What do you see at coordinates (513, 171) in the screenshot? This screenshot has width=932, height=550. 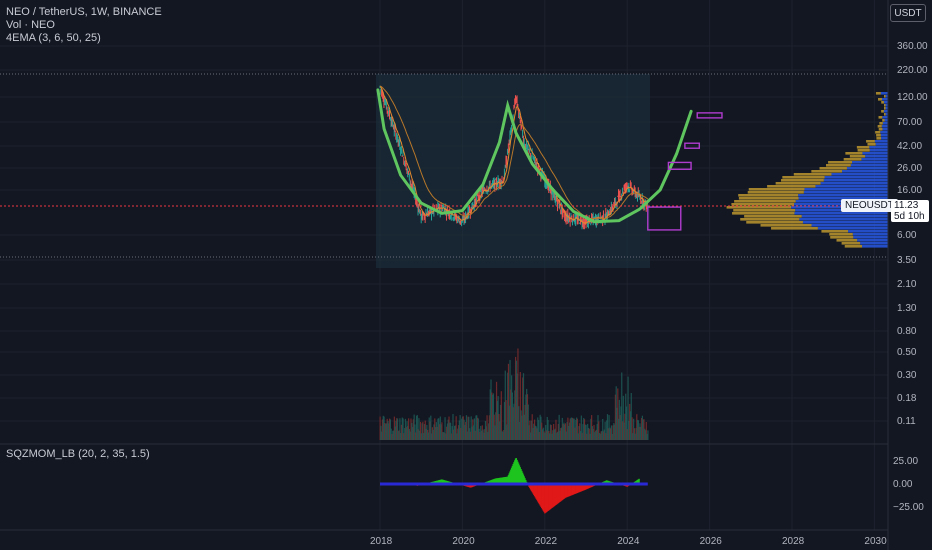 I see `range-highlight` at bounding box center [513, 171].